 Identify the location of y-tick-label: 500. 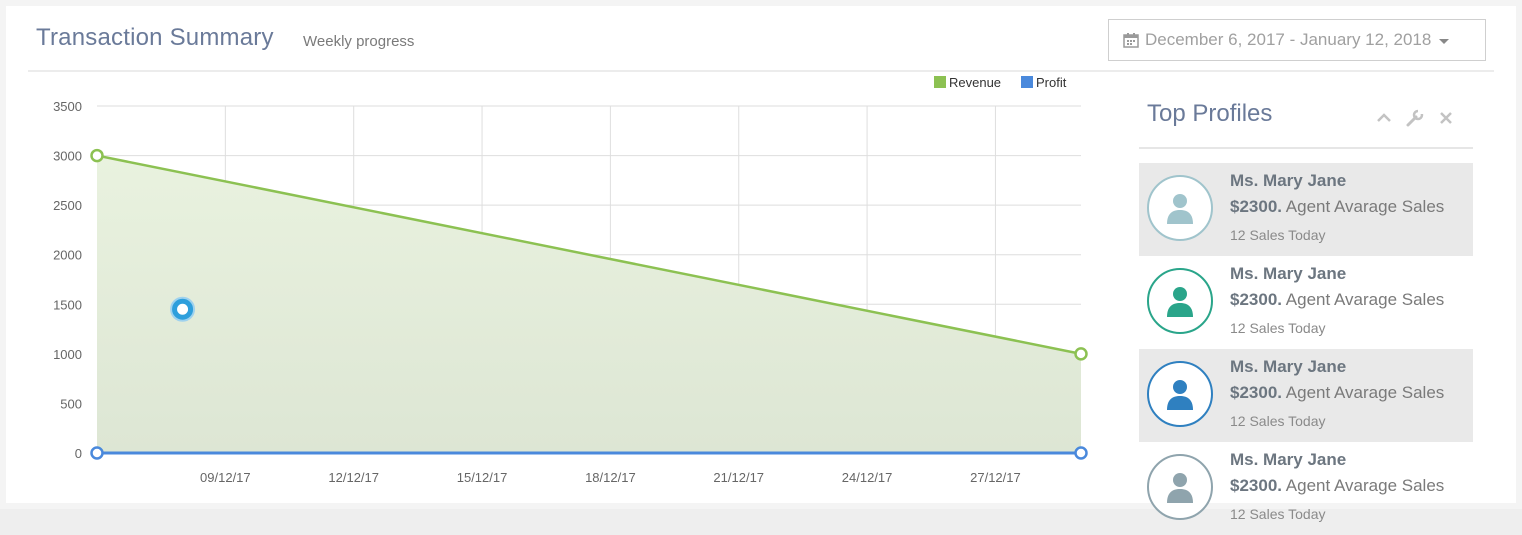
(71, 403).